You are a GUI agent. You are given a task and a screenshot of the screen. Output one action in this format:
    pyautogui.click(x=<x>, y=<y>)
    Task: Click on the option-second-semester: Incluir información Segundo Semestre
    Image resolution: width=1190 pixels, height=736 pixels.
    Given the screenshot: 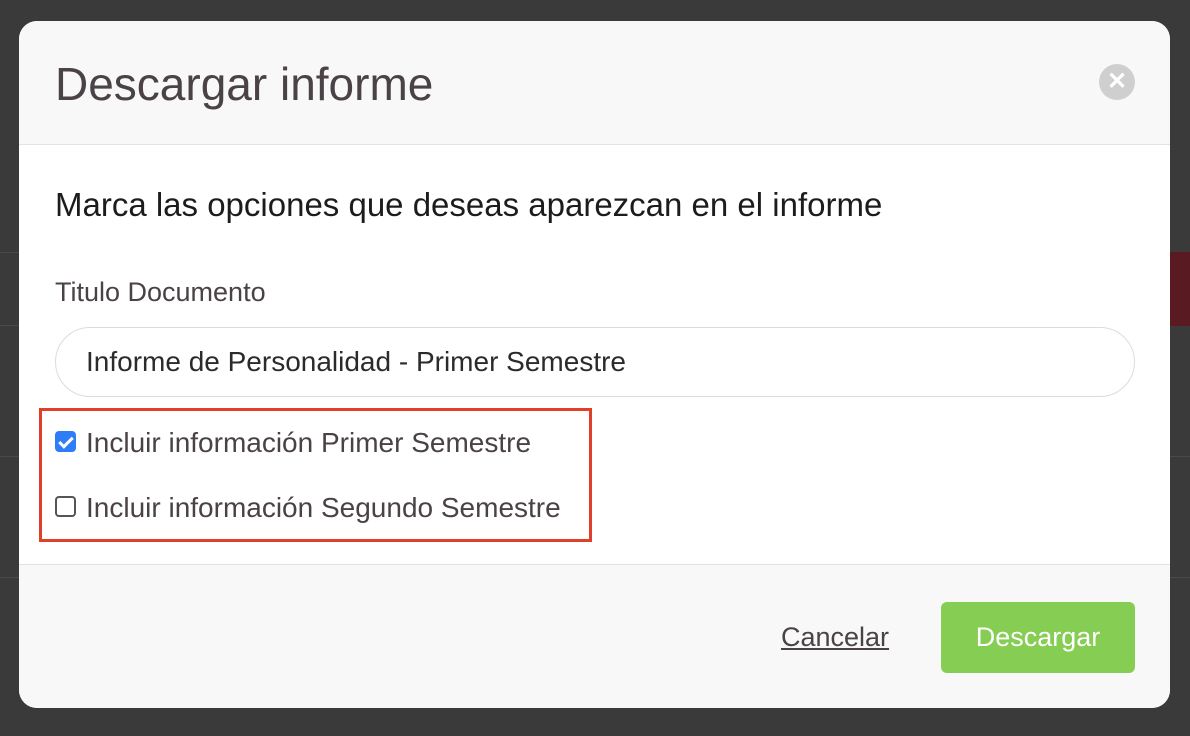 What is the action you would take?
    pyautogui.click(x=308, y=508)
    